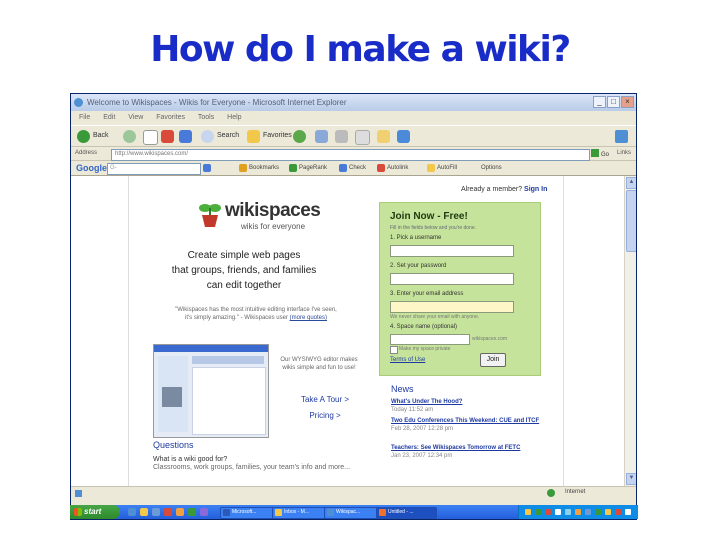 This screenshot has height=540, width=720. I want to click on menu-file: File, so click(84, 117).